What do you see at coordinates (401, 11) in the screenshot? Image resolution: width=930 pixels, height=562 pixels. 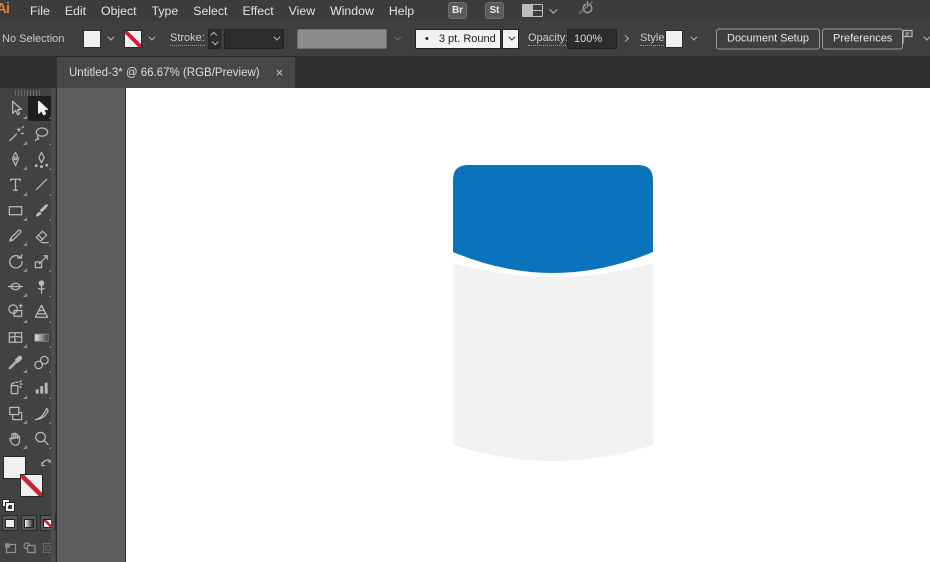 I see `menu-help: Help` at bounding box center [401, 11].